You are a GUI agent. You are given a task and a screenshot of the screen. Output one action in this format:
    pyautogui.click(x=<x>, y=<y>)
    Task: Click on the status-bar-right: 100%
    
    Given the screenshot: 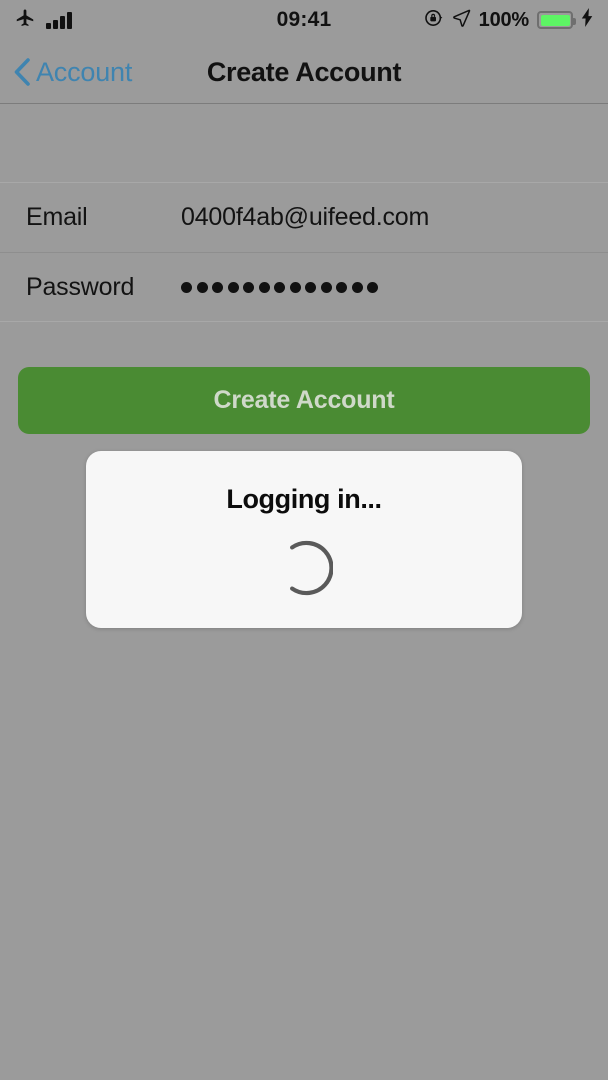 What is the action you would take?
    pyautogui.click(x=462, y=20)
    